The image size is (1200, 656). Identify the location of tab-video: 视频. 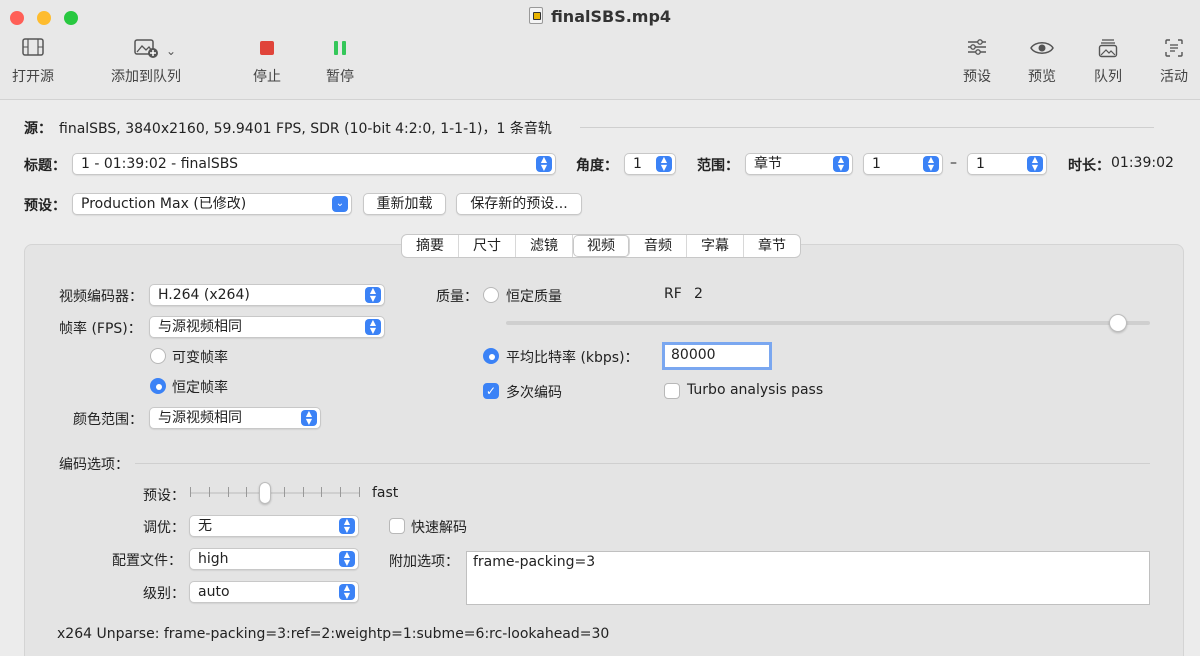
(601, 246).